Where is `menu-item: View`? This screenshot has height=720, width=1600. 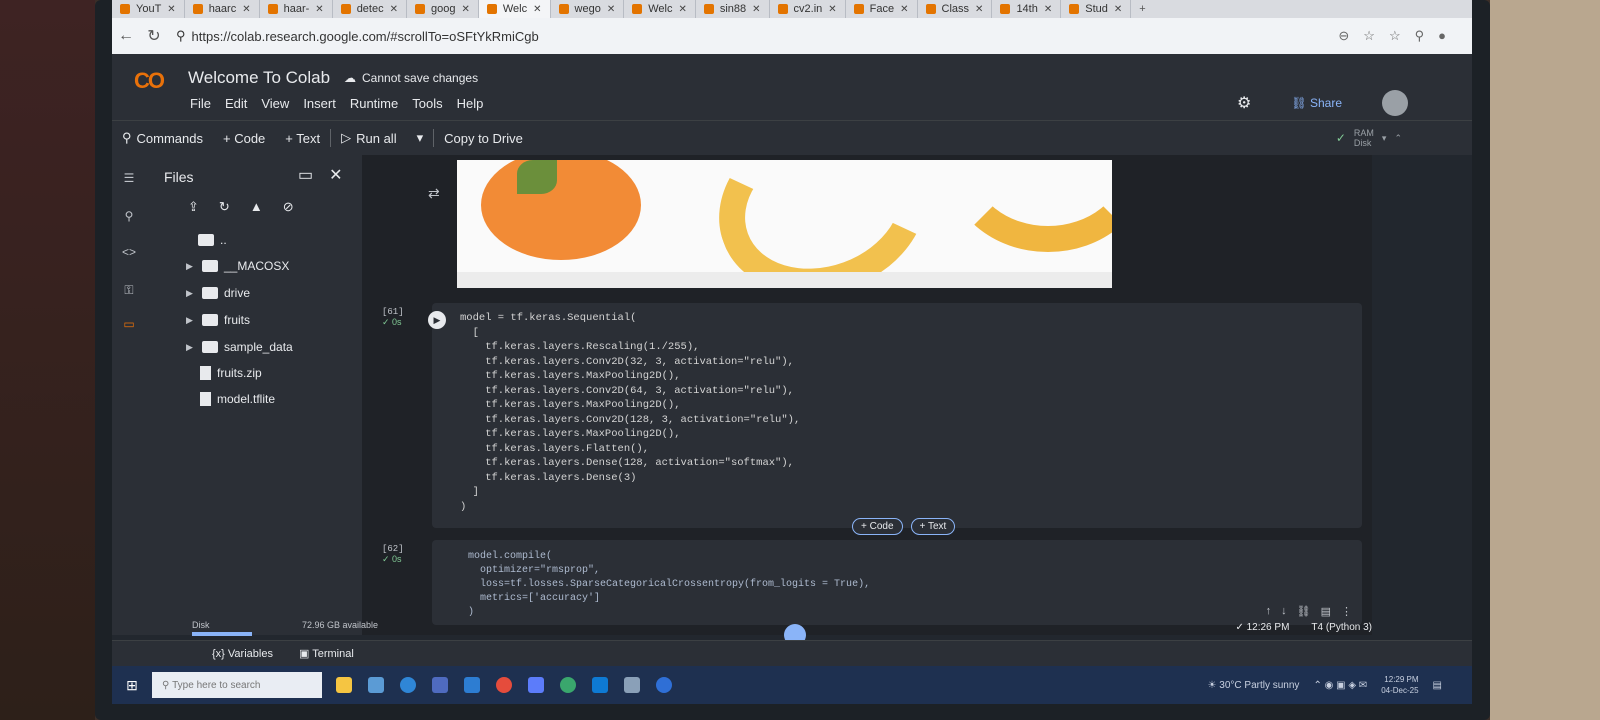
menu-item: View is located at coordinates (275, 103).